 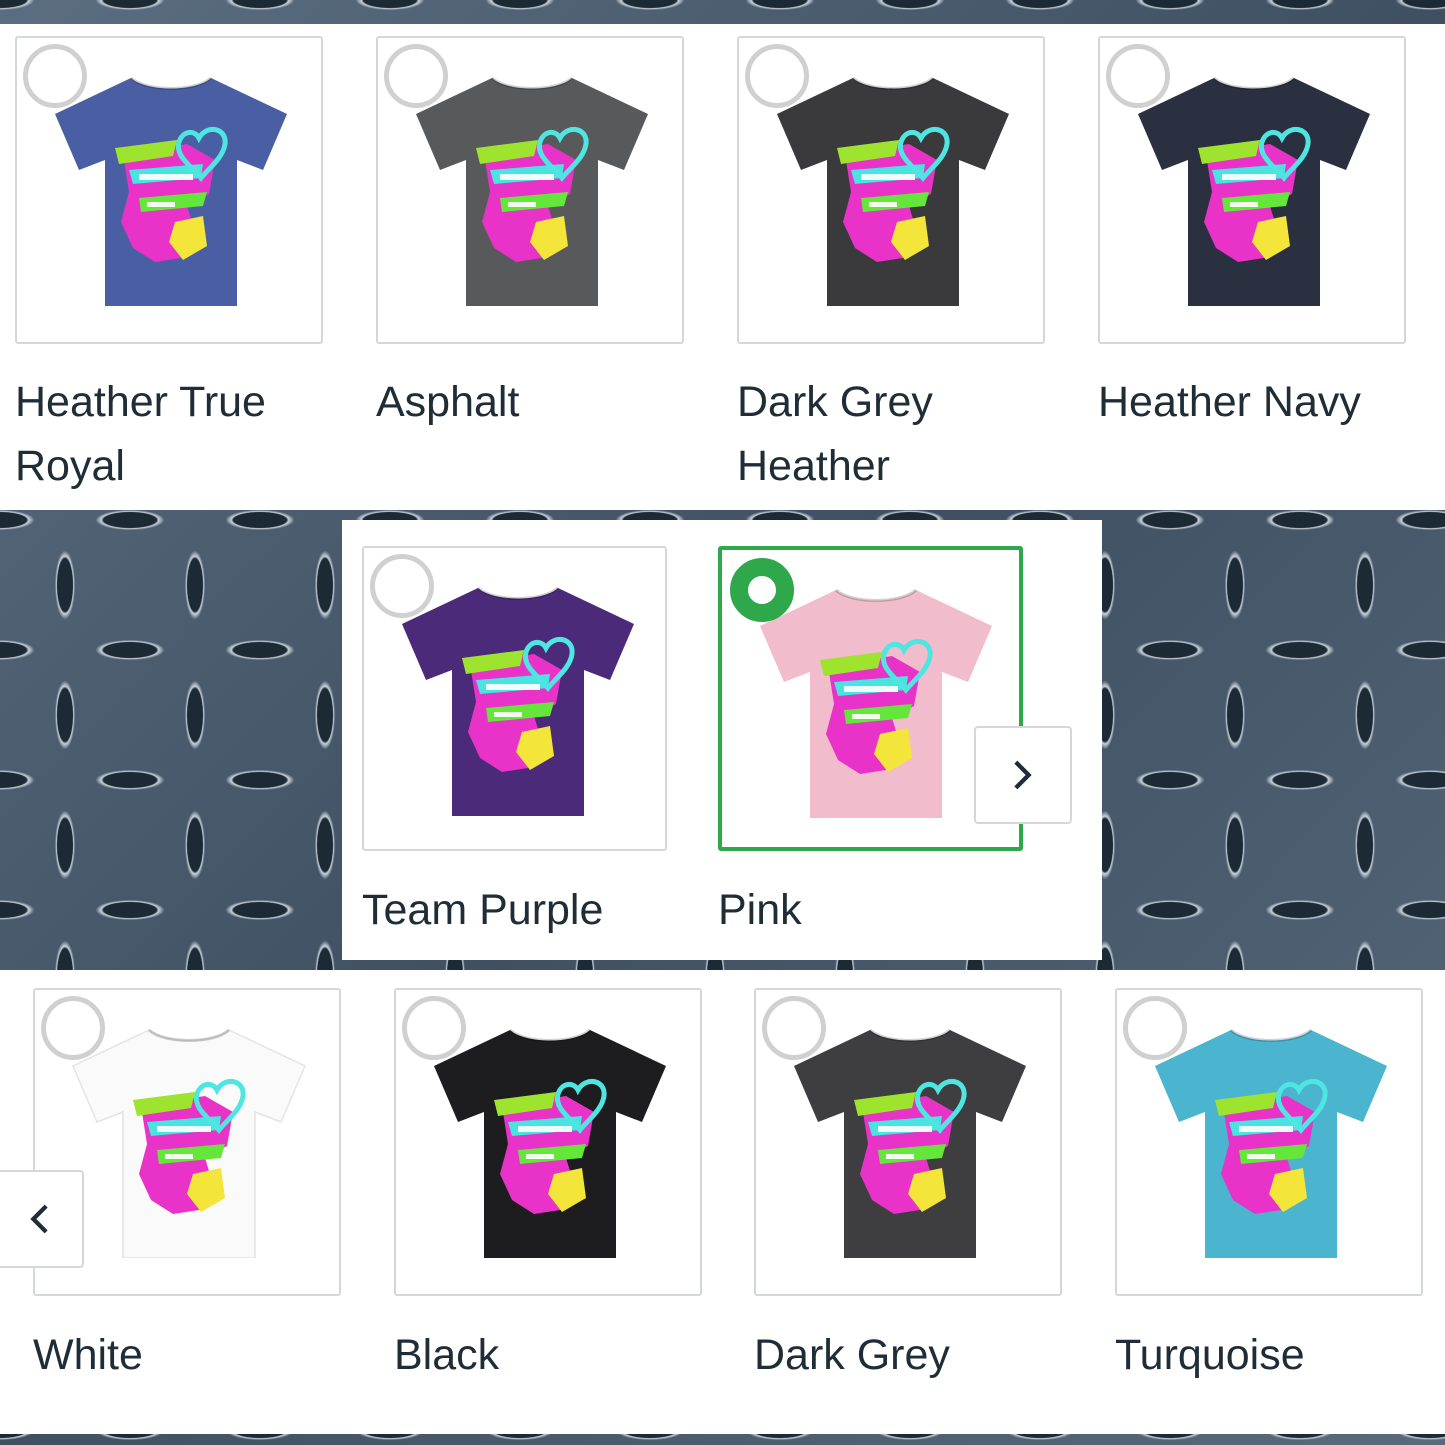 I want to click on color-label-black: Black, so click(x=447, y=1355).